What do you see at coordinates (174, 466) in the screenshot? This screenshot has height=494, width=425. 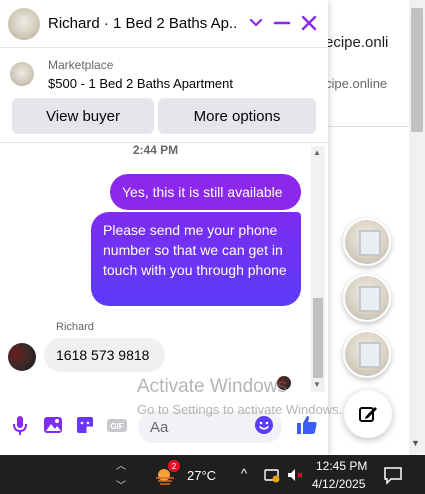 I see `weather-badge: 2` at bounding box center [174, 466].